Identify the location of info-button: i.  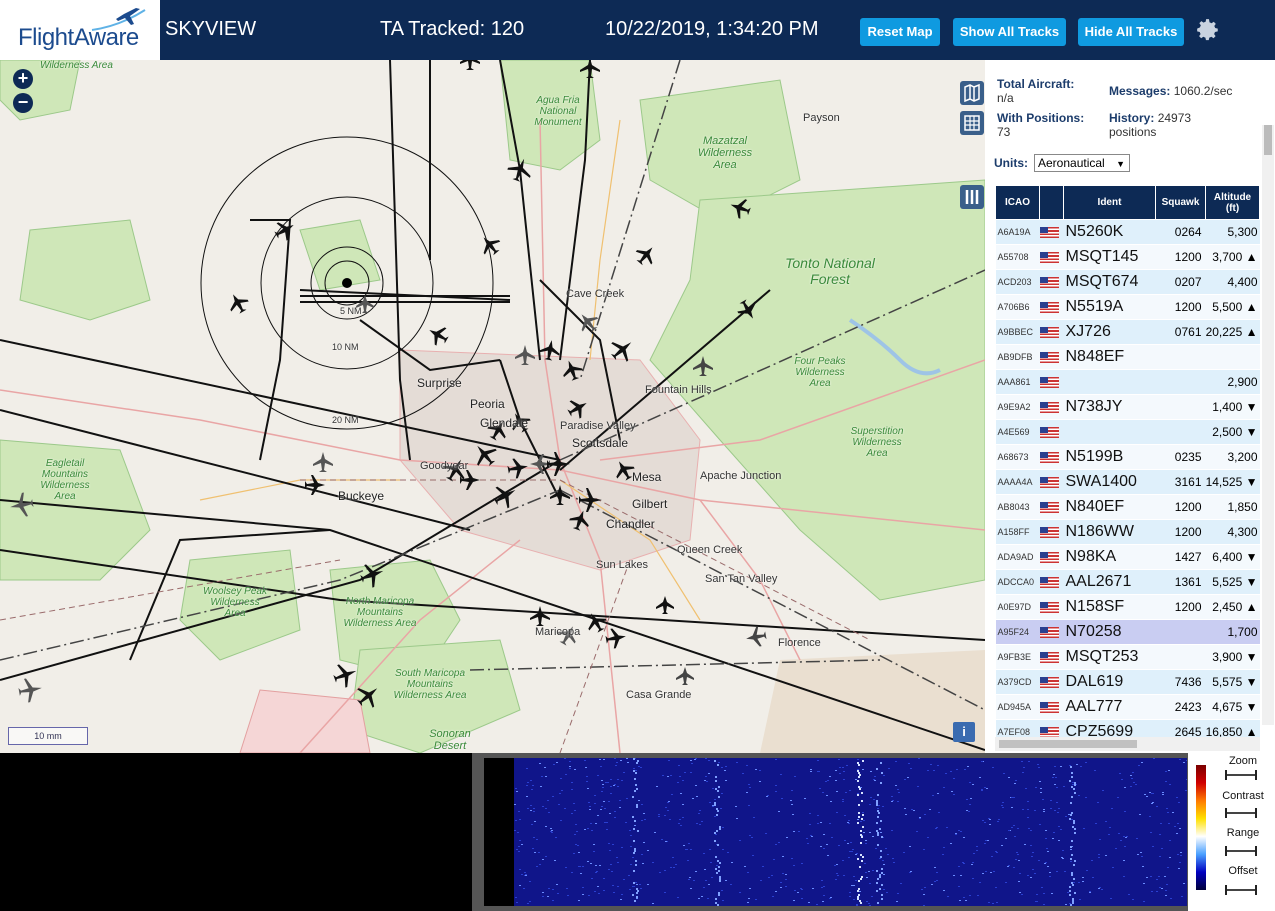
(964, 732).